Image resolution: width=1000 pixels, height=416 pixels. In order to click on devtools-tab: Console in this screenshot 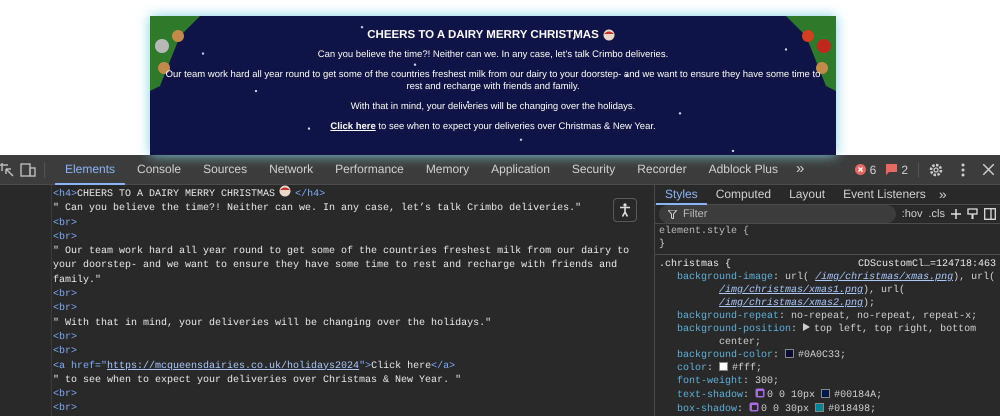, I will do `click(159, 169)`.